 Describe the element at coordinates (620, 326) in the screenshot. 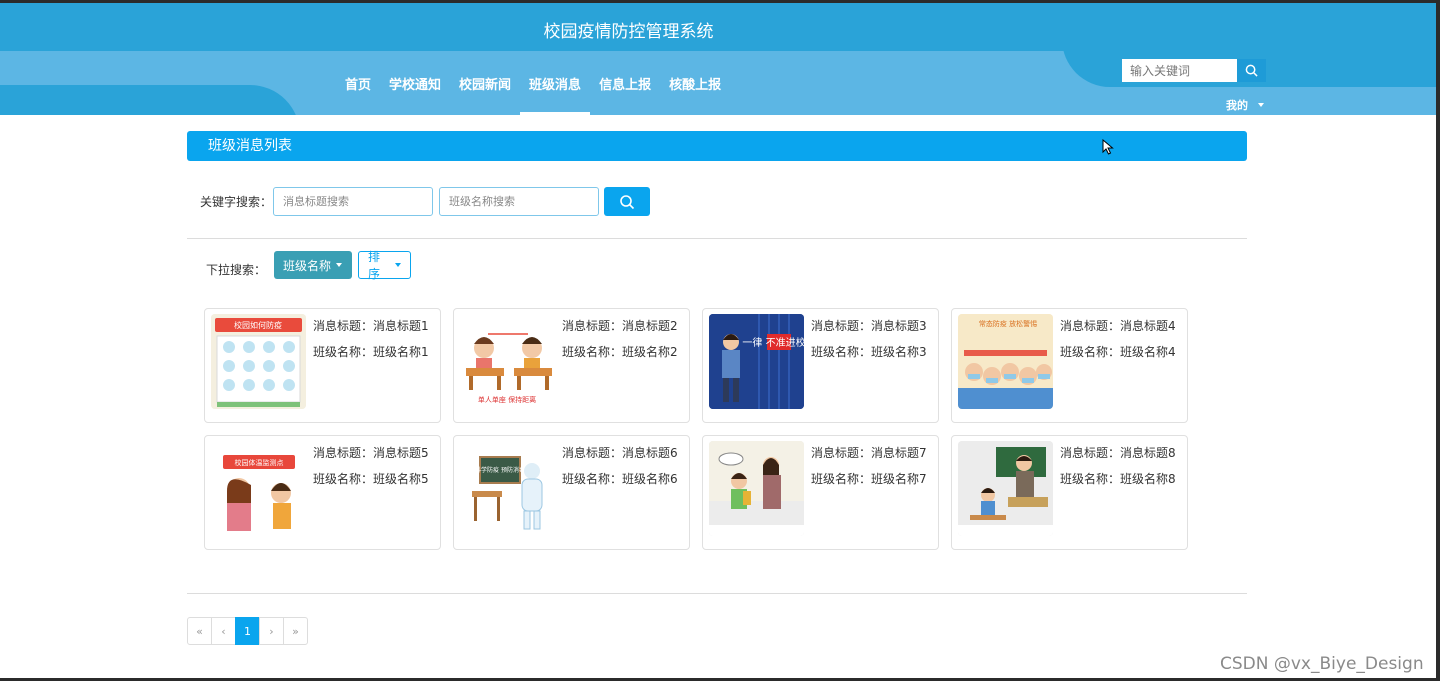

I see `card-title: 消息标题：消息标题2` at that location.